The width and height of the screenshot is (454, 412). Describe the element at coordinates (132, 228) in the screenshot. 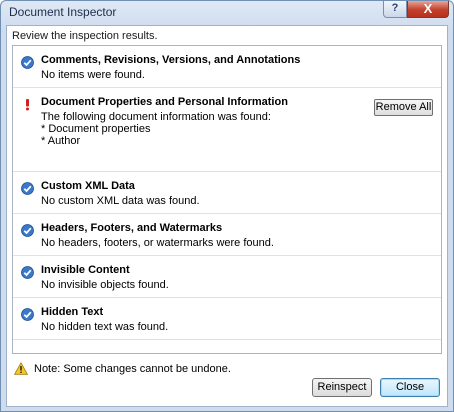

I see `result-title: Headers, Footers, and Watermarks` at that location.